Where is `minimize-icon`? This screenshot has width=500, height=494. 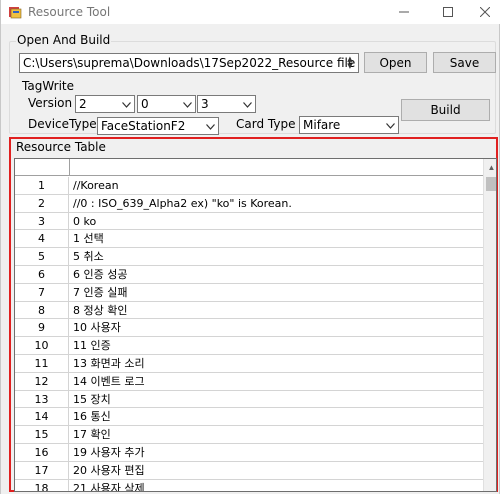 minimize-icon is located at coordinates (403, 12).